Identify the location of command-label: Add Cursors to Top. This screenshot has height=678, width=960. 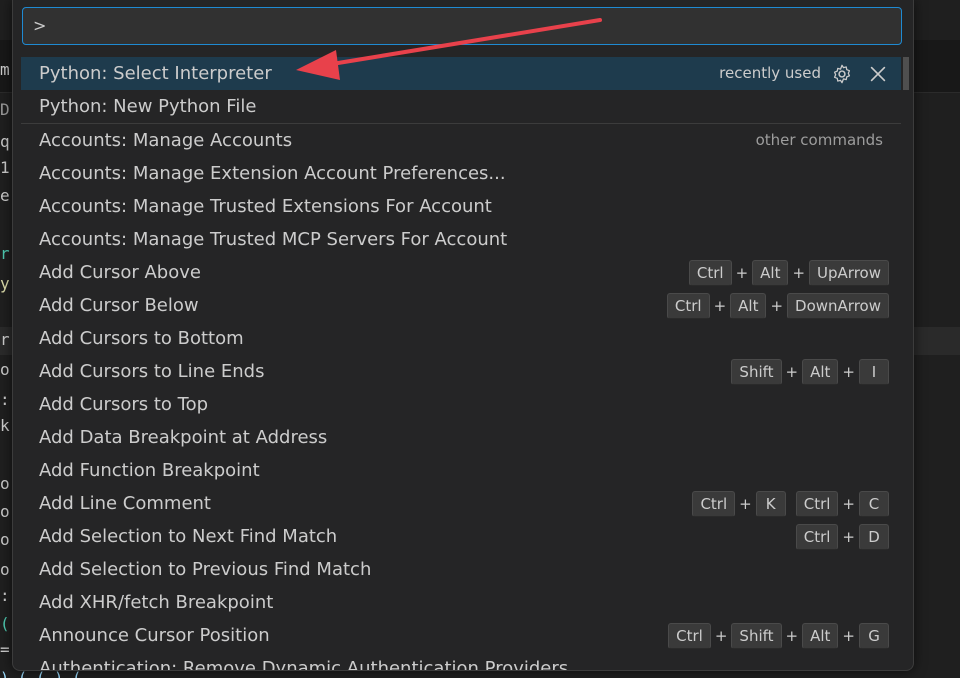
(124, 404).